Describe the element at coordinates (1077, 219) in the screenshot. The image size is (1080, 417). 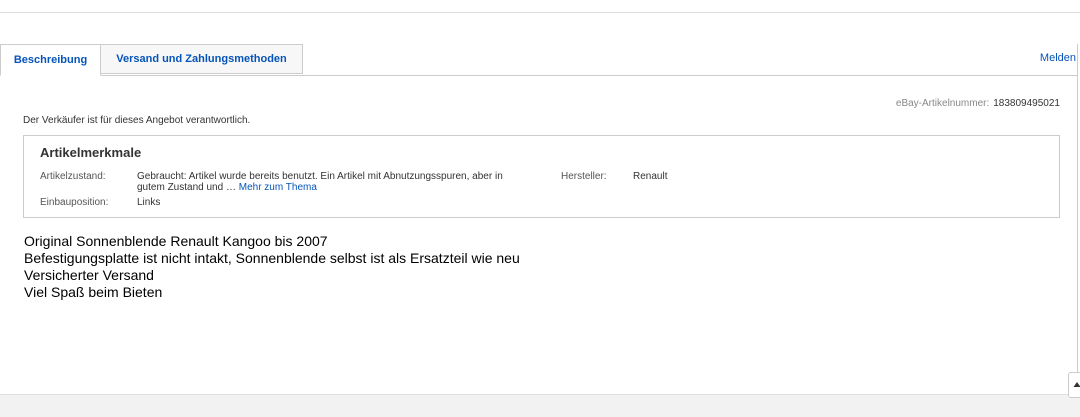
I see `panel-right-border` at that location.